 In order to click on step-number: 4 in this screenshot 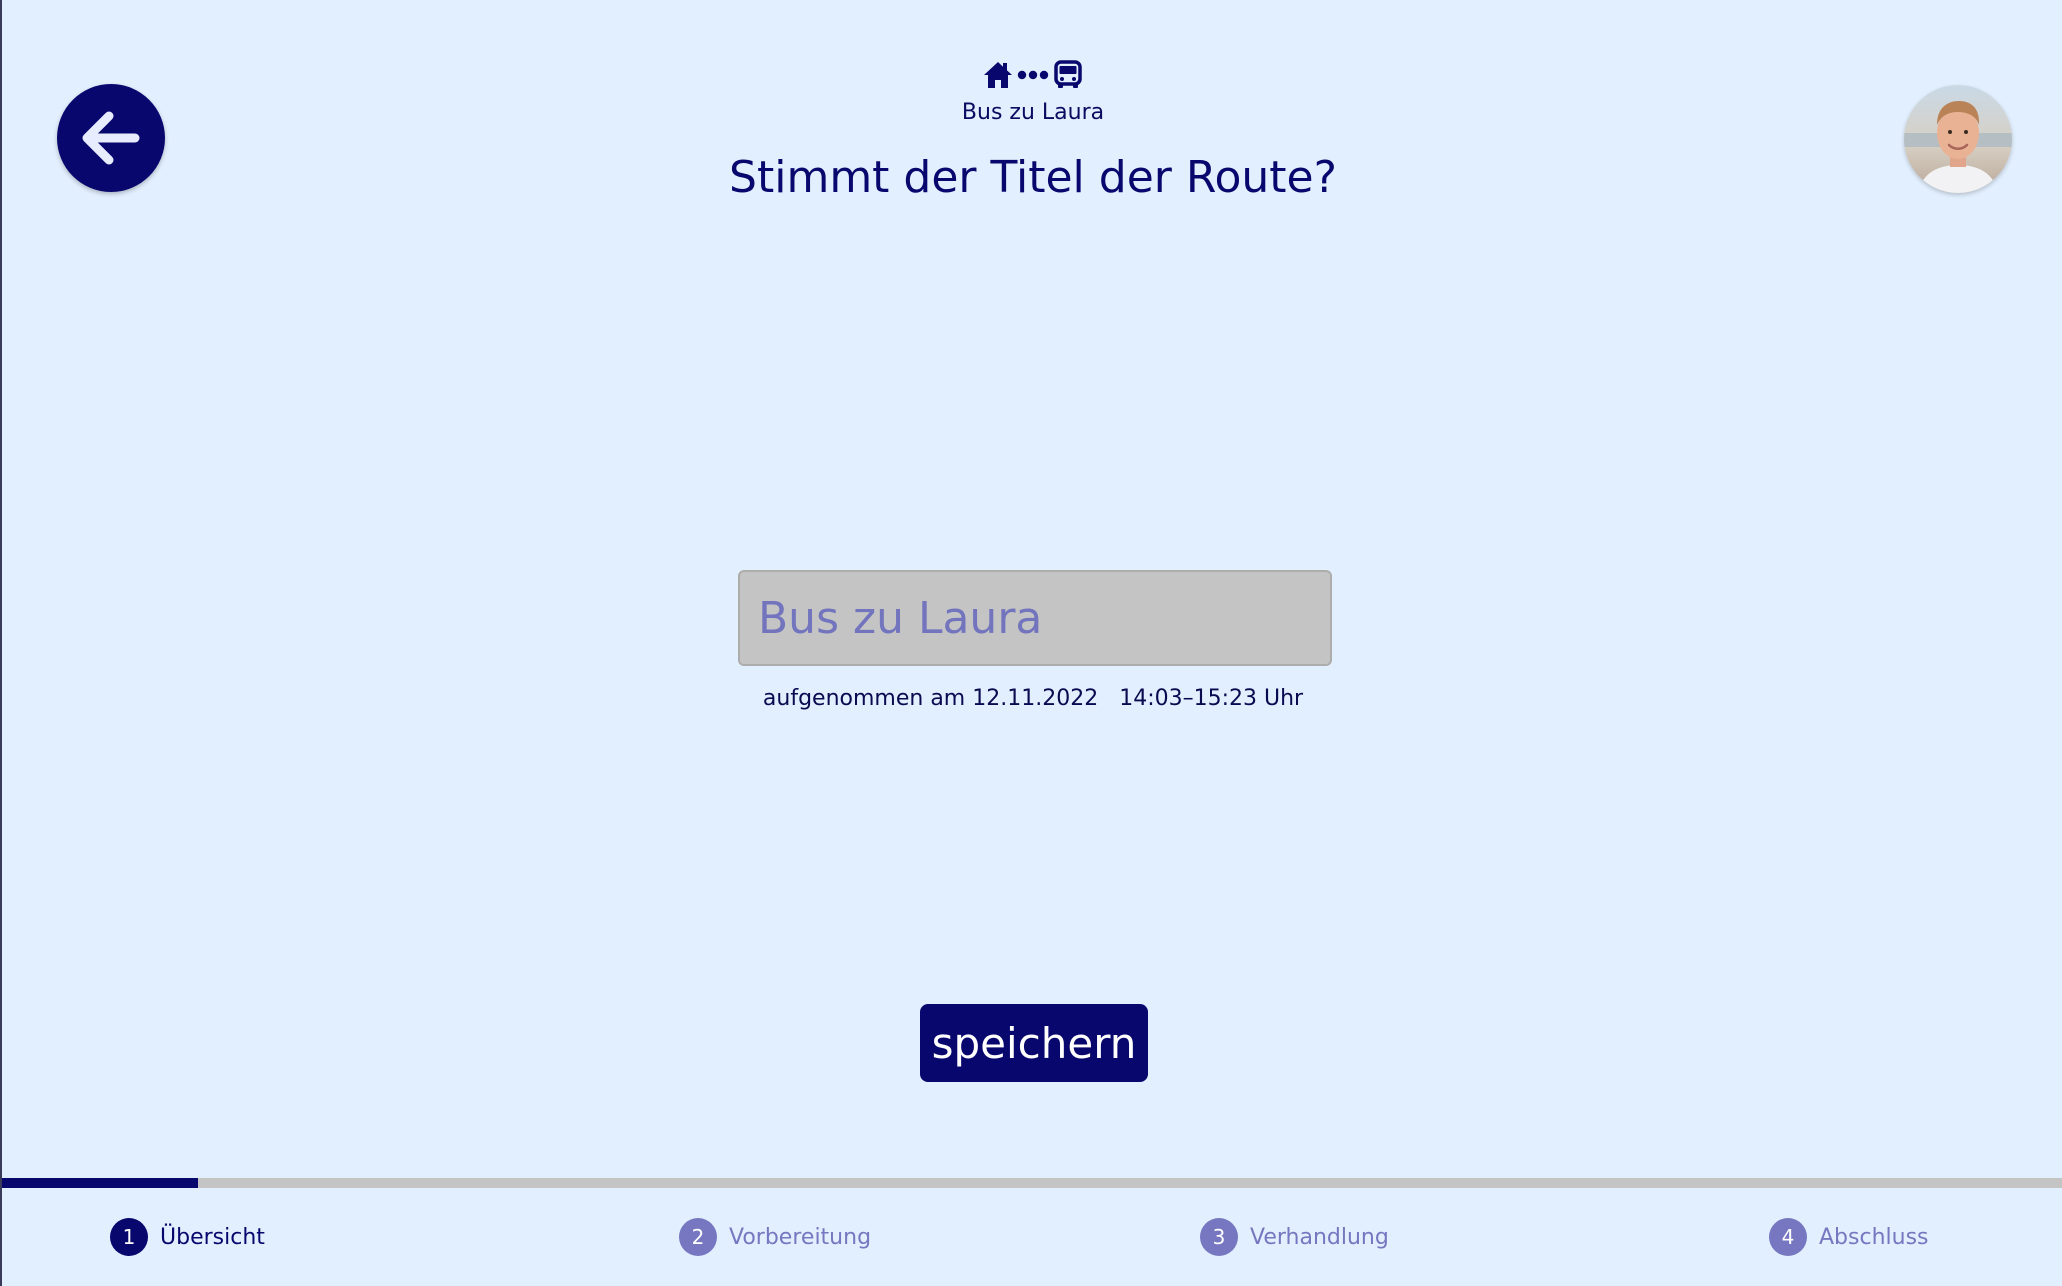, I will do `click(1788, 1237)`.